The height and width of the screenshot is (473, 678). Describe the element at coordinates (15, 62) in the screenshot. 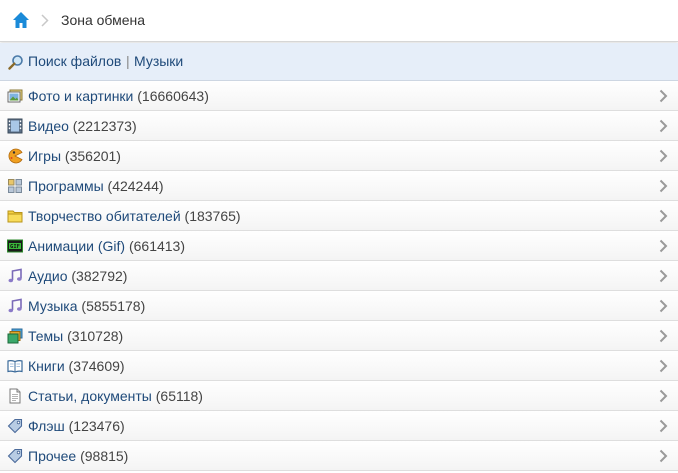

I see `magnifier-icon` at that location.